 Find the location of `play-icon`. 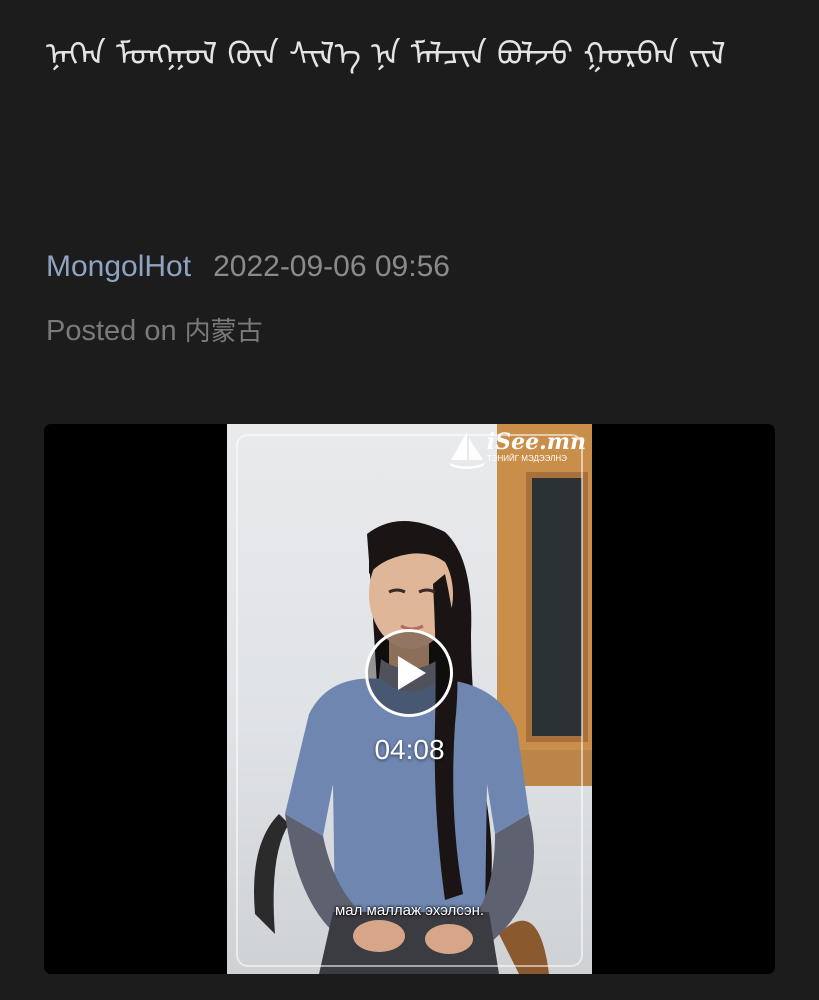

play-icon is located at coordinates (412, 673).